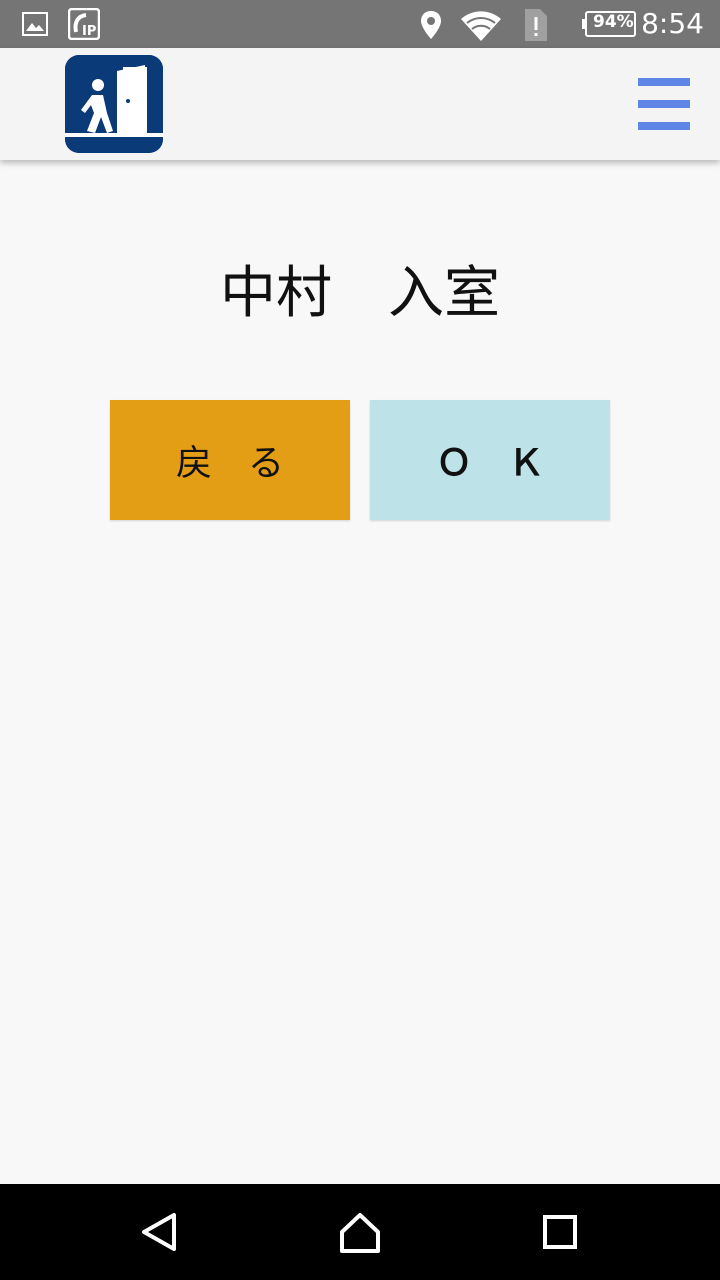 The width and height of the screenshot is (720, 1280). What do you see at coordinates (230, 460) in the screenshot?
I see `back-button: 戻 る` at bounding box center [230, 460].